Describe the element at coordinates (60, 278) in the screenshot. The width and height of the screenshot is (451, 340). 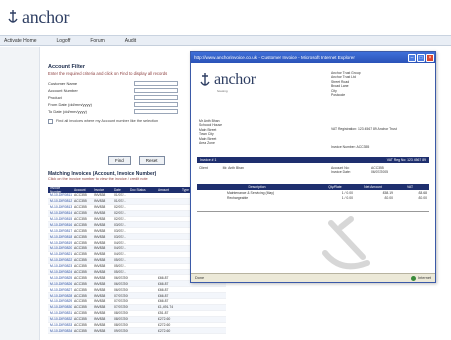
I see `invoice-link: M-10-DIR0825` at that location.